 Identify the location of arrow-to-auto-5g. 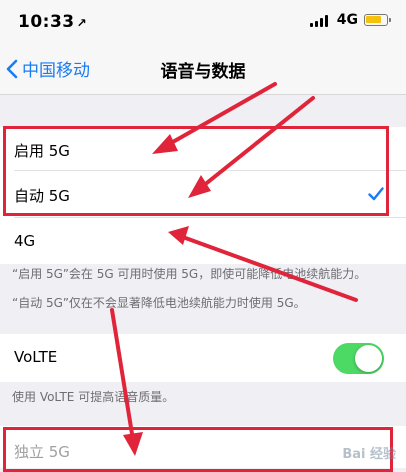
(255, 144).